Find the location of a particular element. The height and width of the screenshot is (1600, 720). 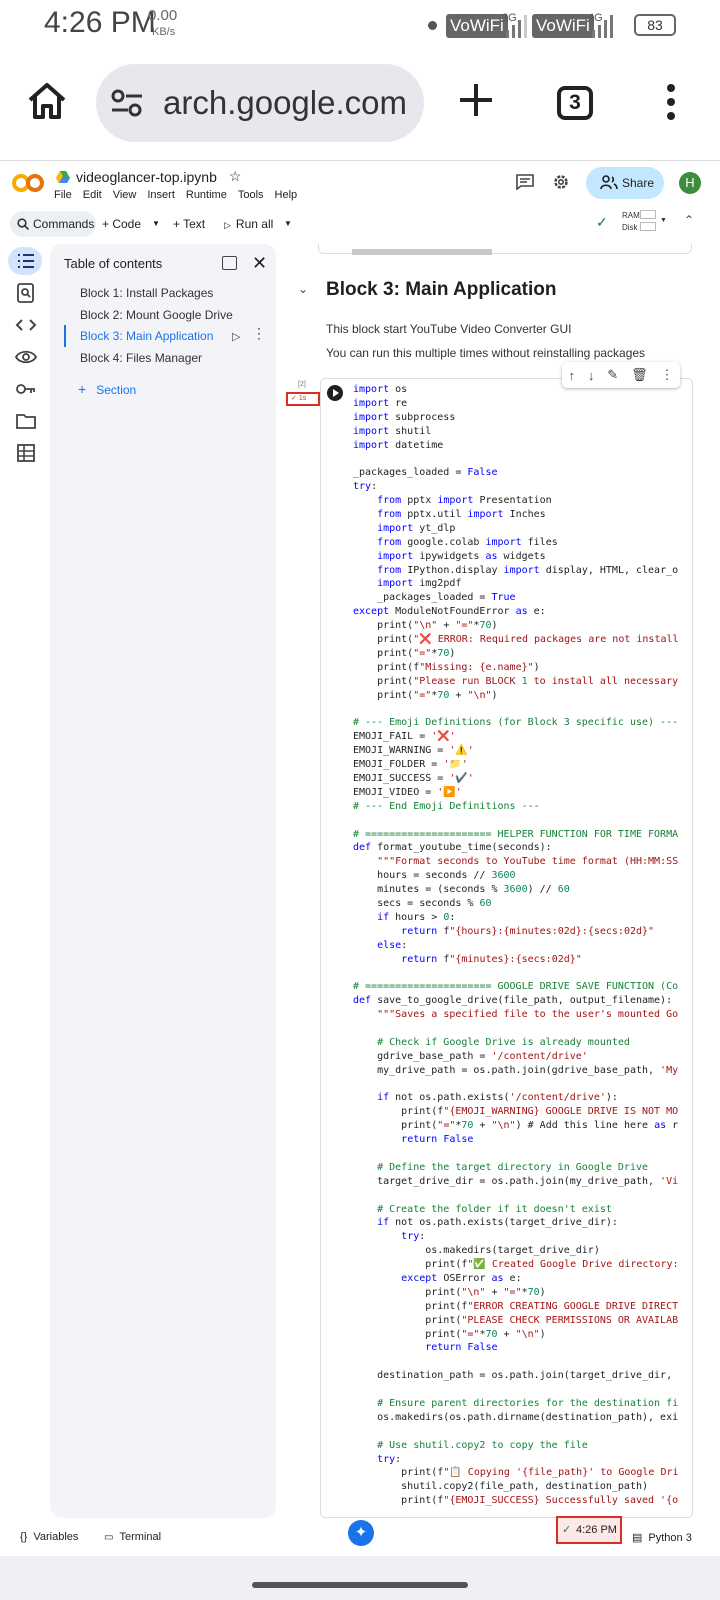

execution-count: [2] is located at coordinates (302, 384).